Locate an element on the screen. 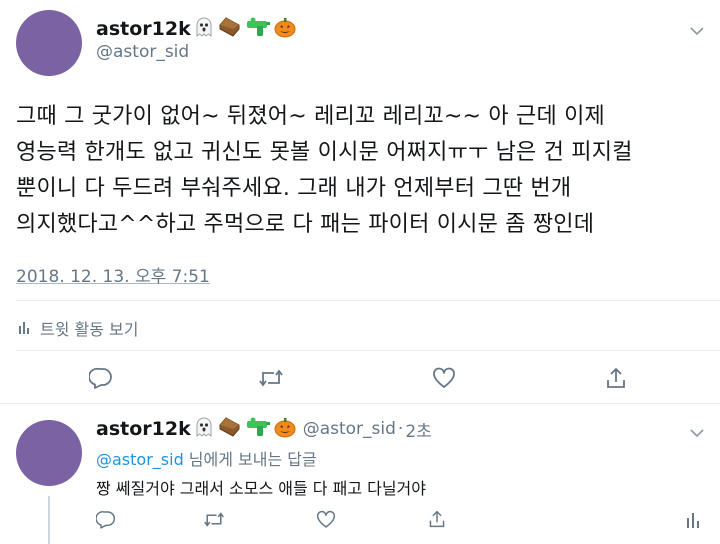 The image size is (720, 544). main-avatar is located at coordinates (49, 43).